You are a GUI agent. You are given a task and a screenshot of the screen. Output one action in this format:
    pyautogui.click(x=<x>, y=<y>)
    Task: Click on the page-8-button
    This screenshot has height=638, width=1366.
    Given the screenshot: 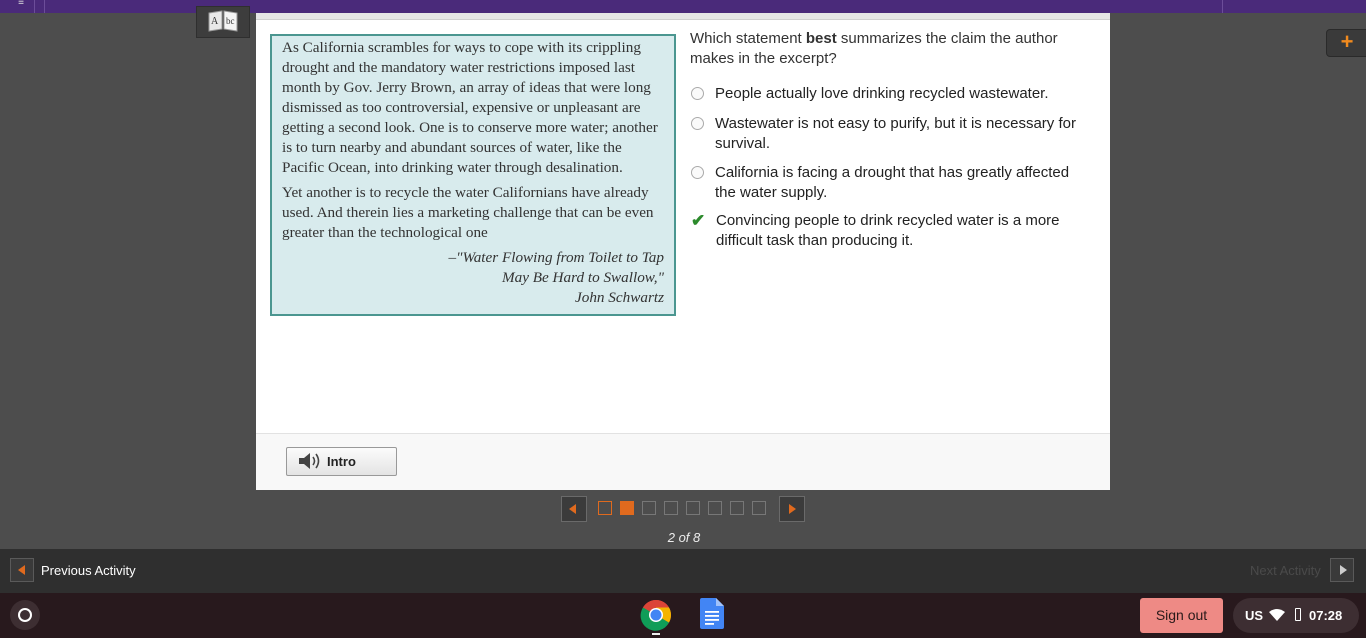 What is the action you would take?
    pyautogui.click(x=759, y=508)
    